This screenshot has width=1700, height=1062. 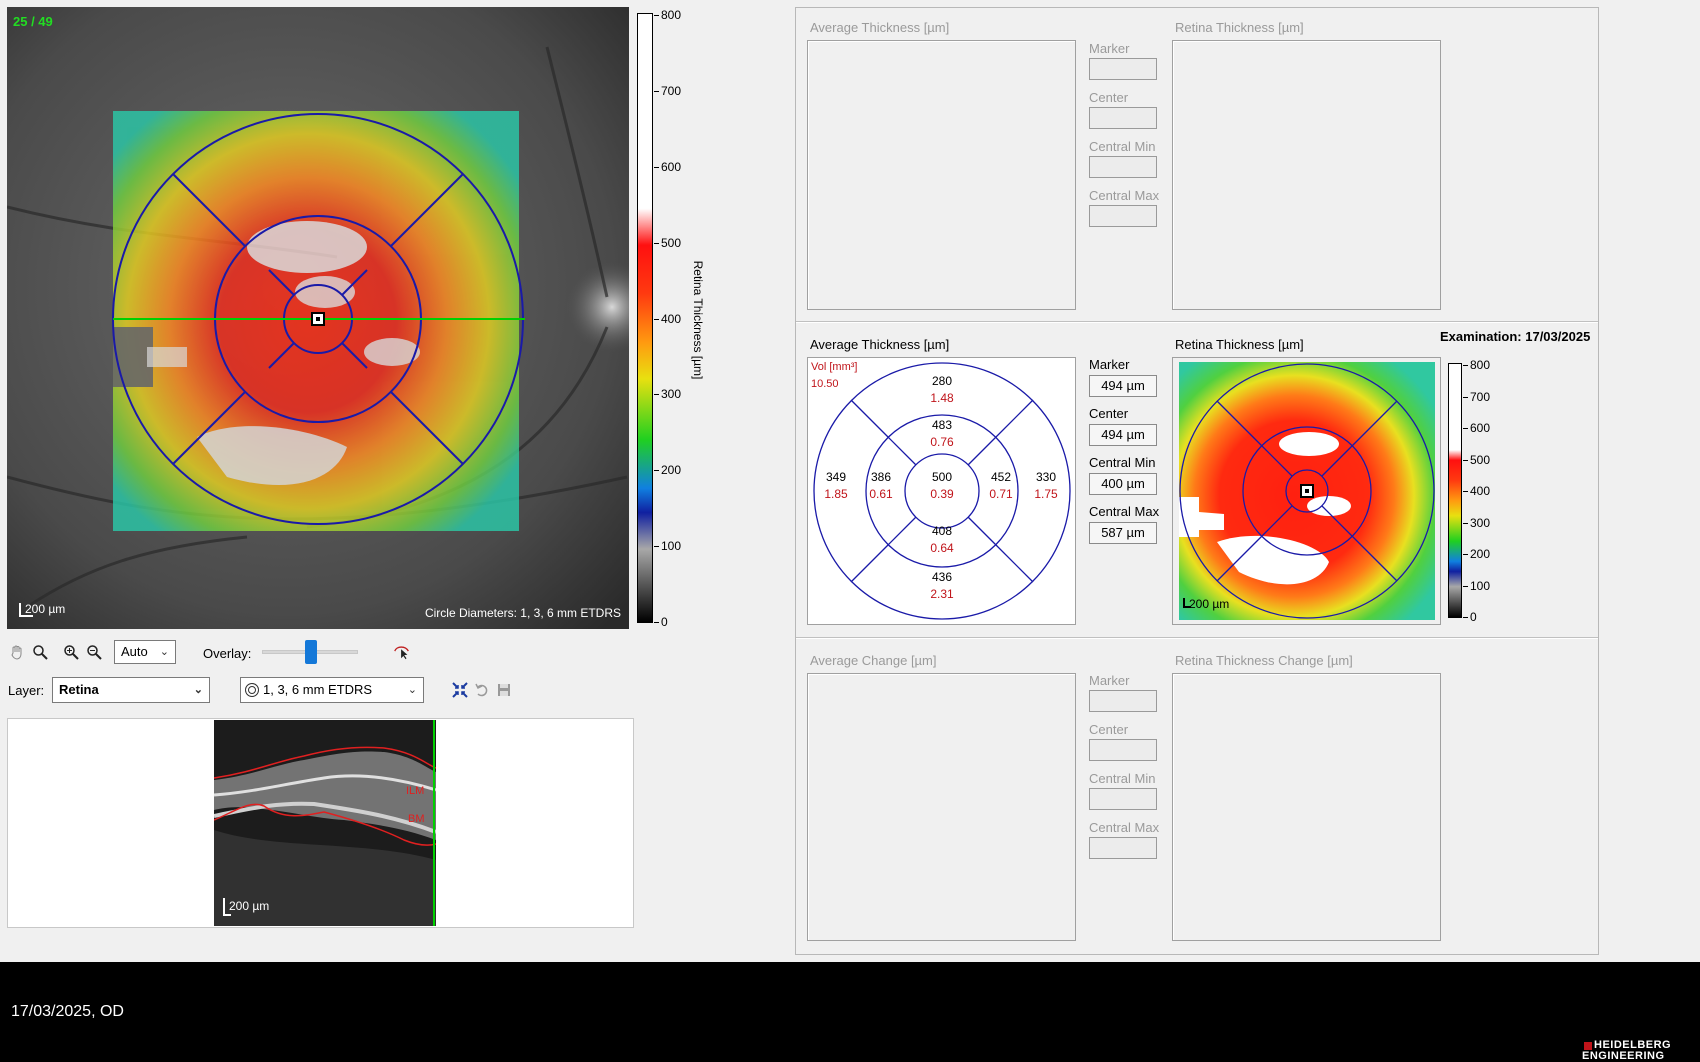 What do you see at coordinates (1123, 435) in the screenshot?
I see `mid-center-field: 494 µm` at bounding box center [1123, 435].